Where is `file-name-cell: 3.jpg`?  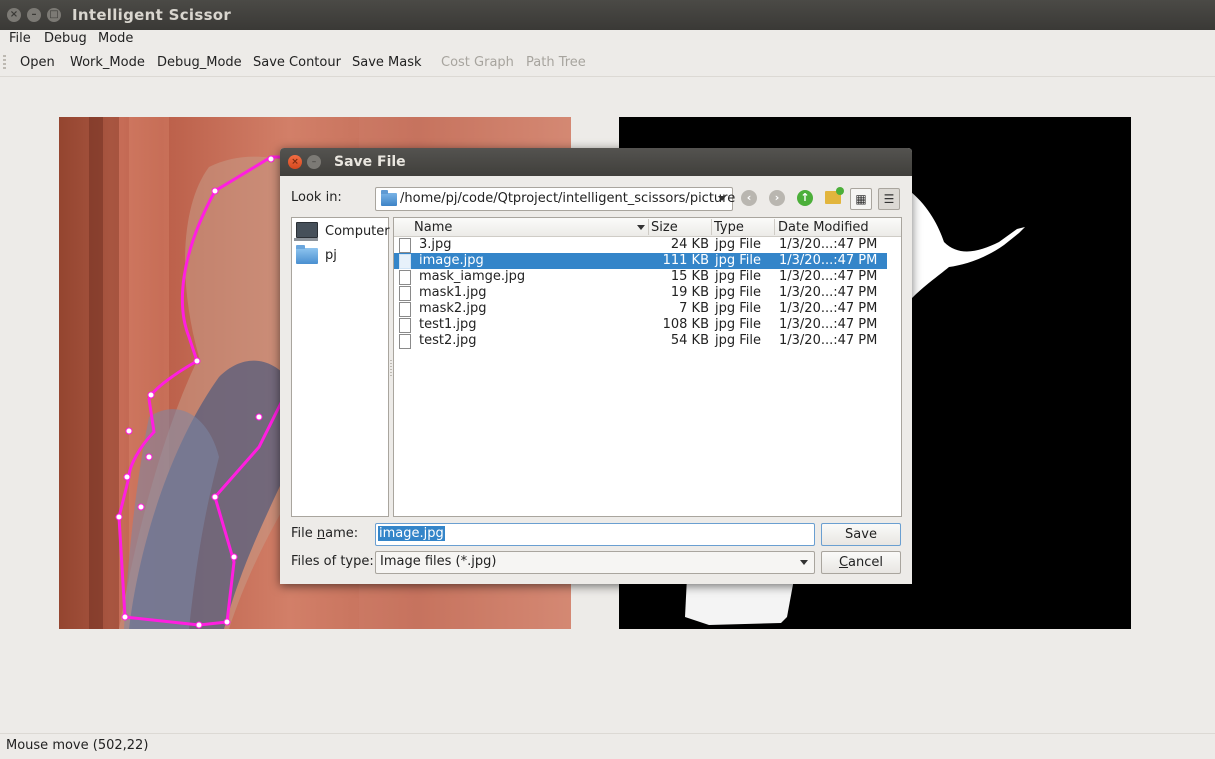 file-name-cell: 3.jpg is located at coordinates (435, 244).